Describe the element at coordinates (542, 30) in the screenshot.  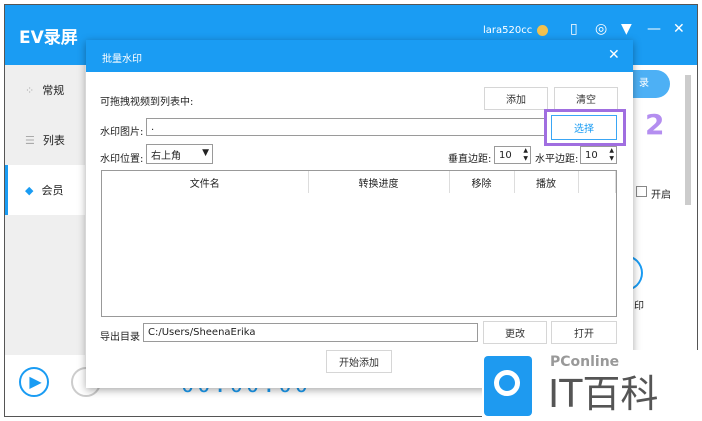
I see `vip-badge-icon` at that location.